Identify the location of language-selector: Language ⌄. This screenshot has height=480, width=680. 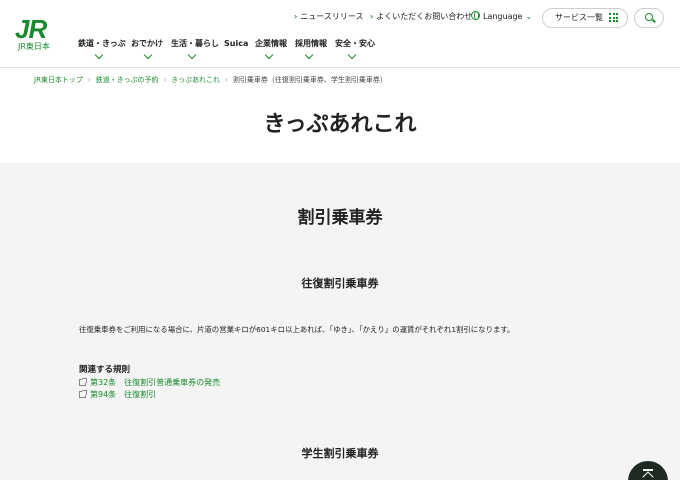
(501, 17).